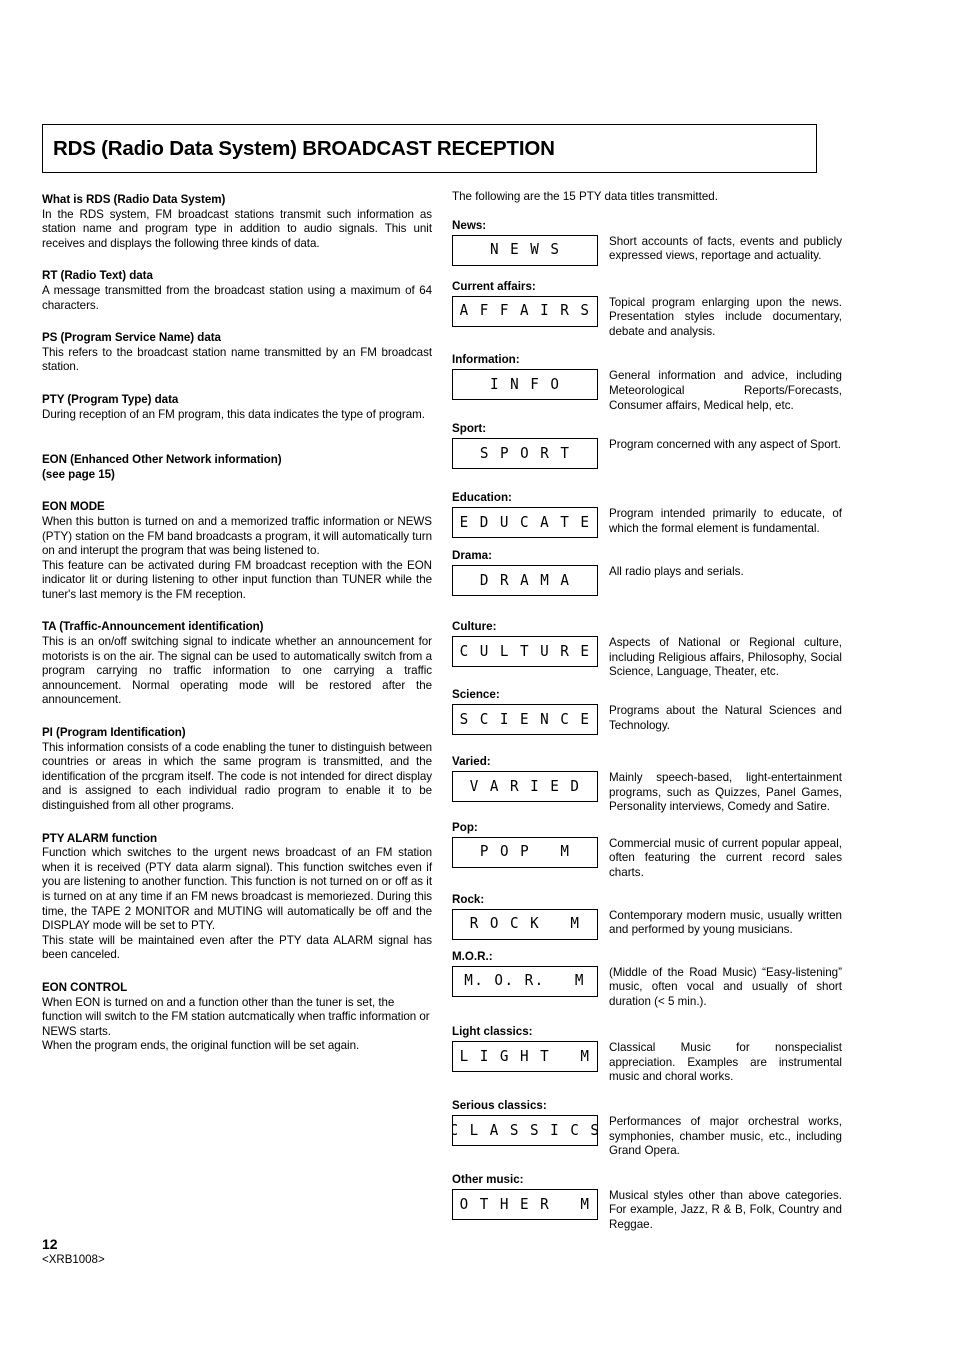 The image size is (954, 1351). Describe the element at coordinates (110, 399) in the screenshot. I see `section-heading: PTY (Program Type) data` at that location.